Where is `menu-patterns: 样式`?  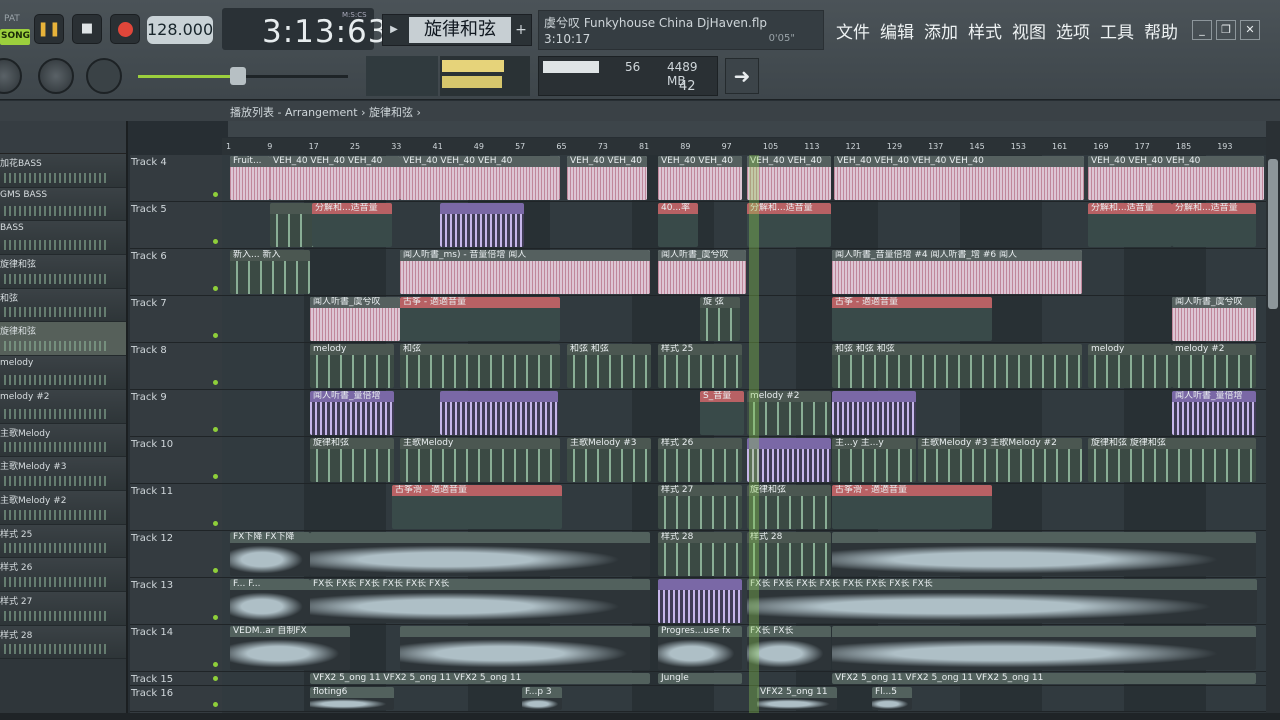
menu-patterns: 样式 is located at coordinates (985, 30).